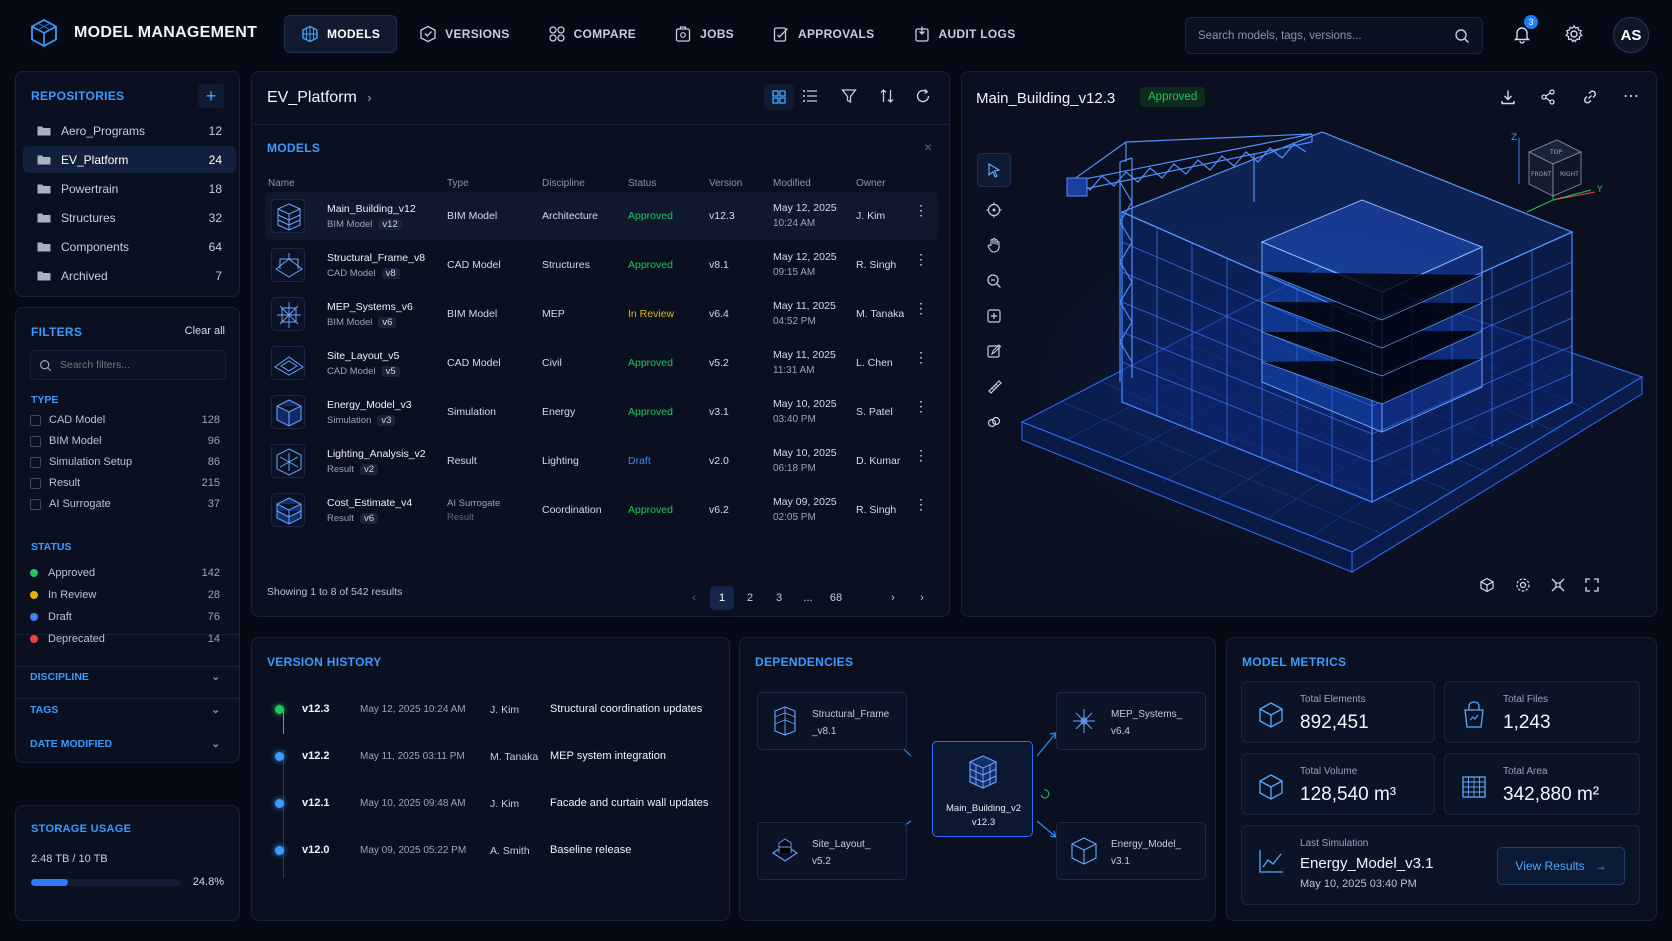 The height and width of the screenshot is (941, 1672). What do you see at coordinates (1631, 35) in the screenshot?
I see `avatar: AS` at bounding box center [1631, 35].